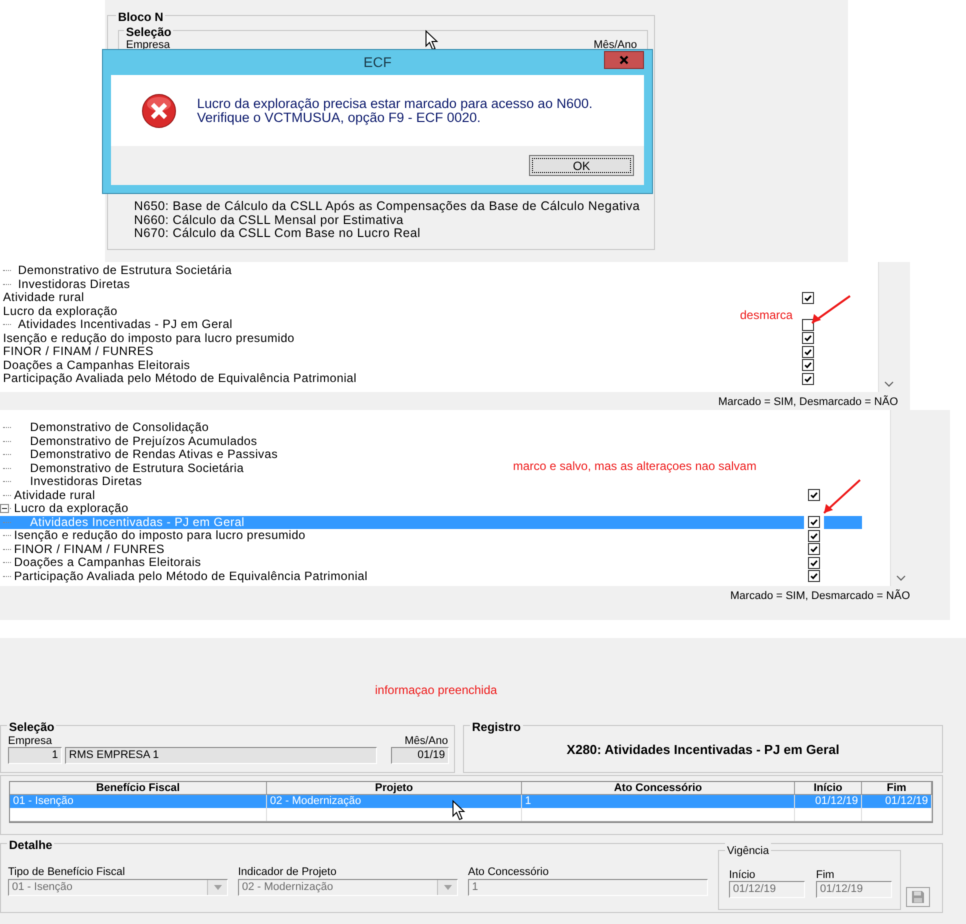 This screenshot has width=966, height=924. What do you see at coordinates (420, 755) in the screenshot?
I see `input-field: 01/19` at bounding box center [420, 755].